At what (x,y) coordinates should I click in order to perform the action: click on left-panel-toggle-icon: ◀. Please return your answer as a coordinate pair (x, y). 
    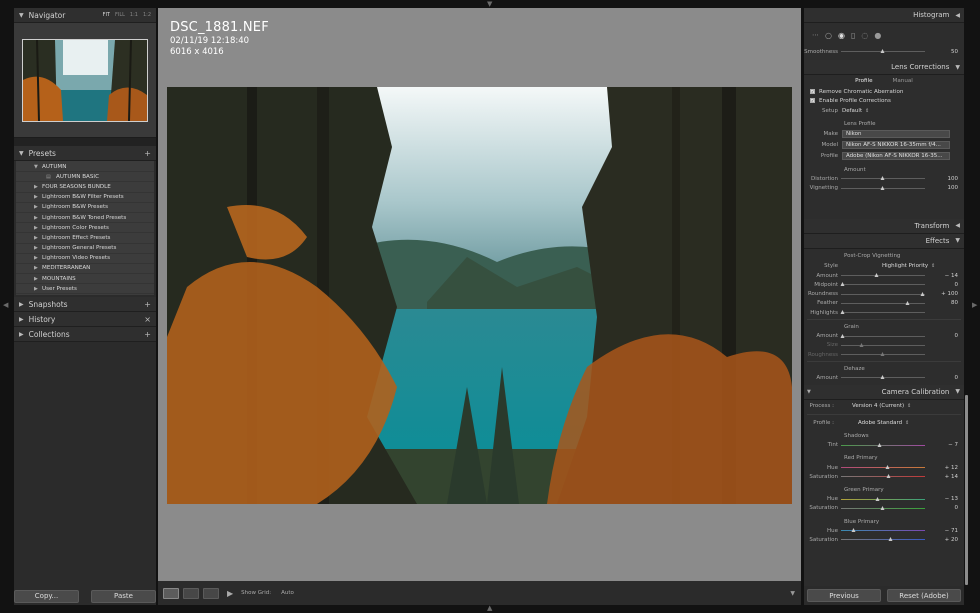
    Looking at the image, I should click on (5, 305).